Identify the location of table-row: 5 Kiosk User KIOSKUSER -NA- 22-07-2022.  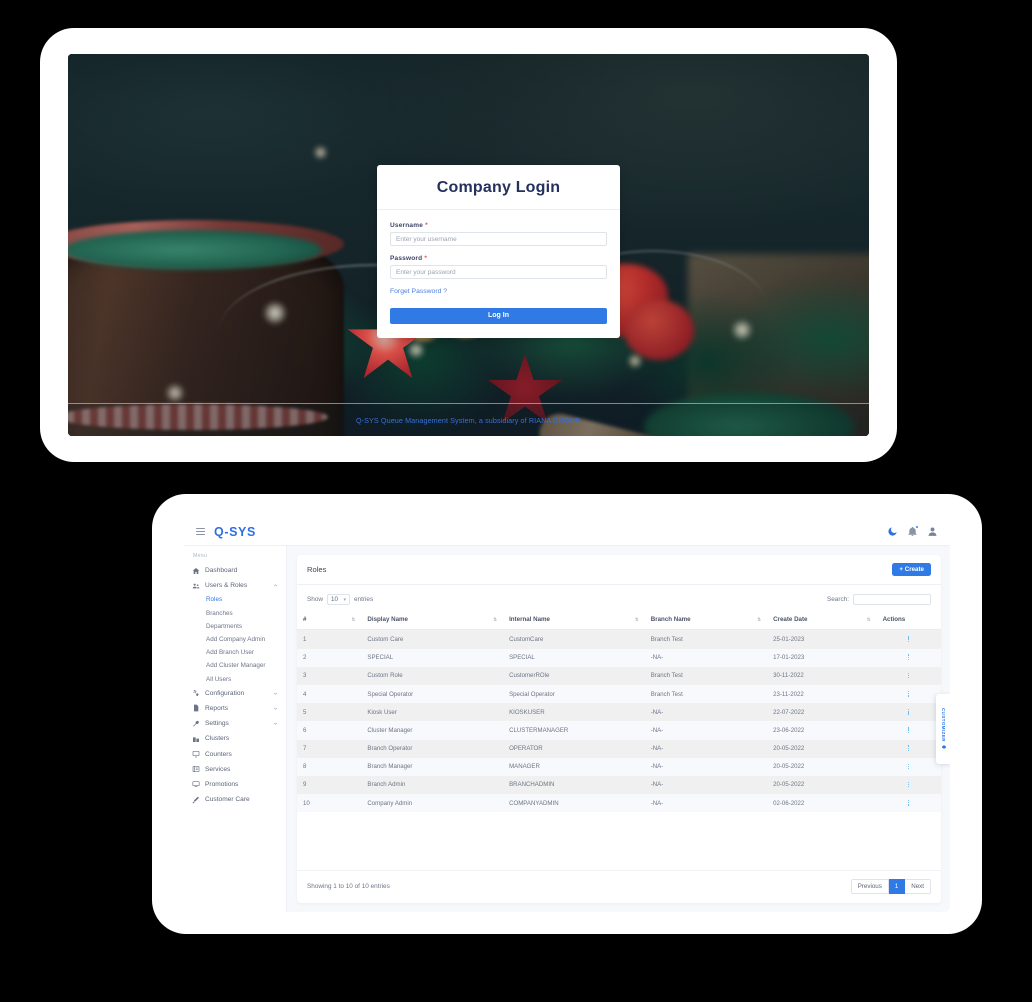
(619, 712).